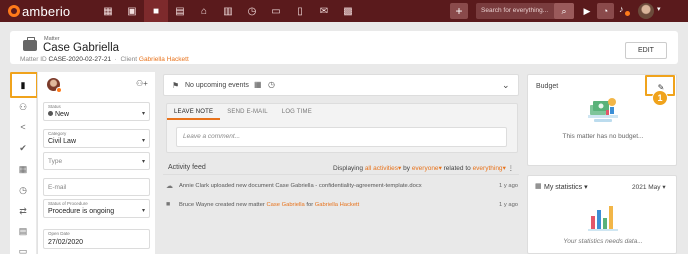  Describe the element at coordinates (66, 242) in the screenshot. I see `open-date-value: 27/02/2020` at that location.